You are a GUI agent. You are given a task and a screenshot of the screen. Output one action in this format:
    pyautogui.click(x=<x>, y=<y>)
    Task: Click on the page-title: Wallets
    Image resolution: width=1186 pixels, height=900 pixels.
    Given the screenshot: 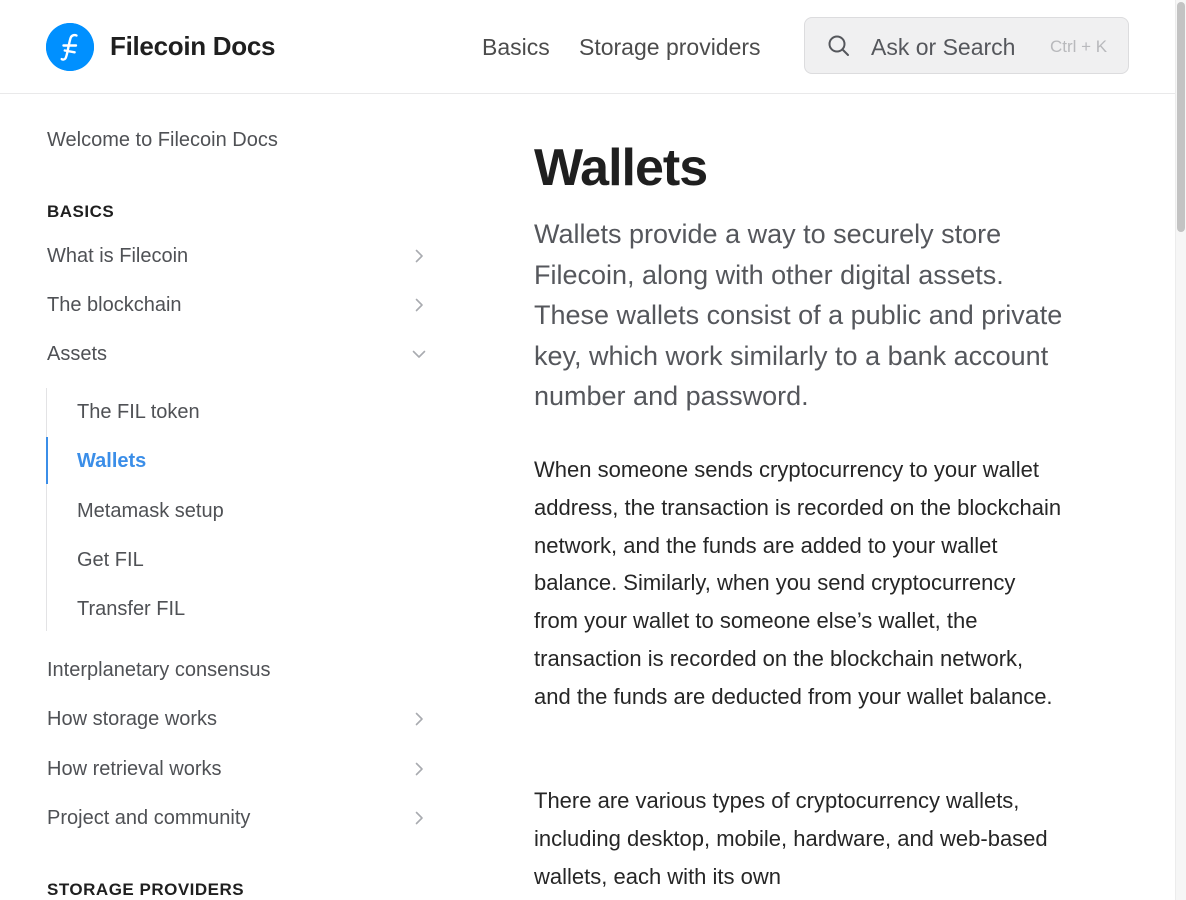 What is the action you would take?
    pyautogui.click(x=621, y=168)
    